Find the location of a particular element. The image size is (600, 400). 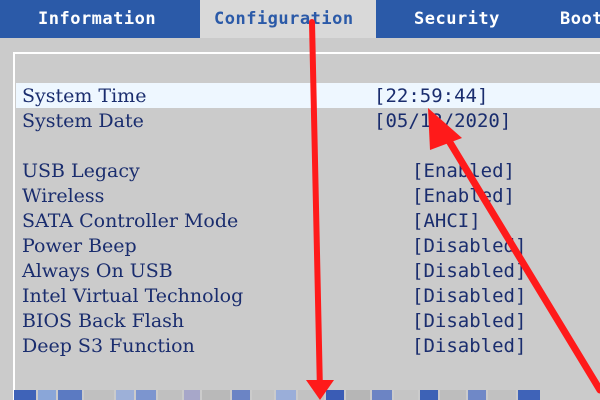

setting-usb-legacy-value: [Enabled] is located at coordinates (463, 171).